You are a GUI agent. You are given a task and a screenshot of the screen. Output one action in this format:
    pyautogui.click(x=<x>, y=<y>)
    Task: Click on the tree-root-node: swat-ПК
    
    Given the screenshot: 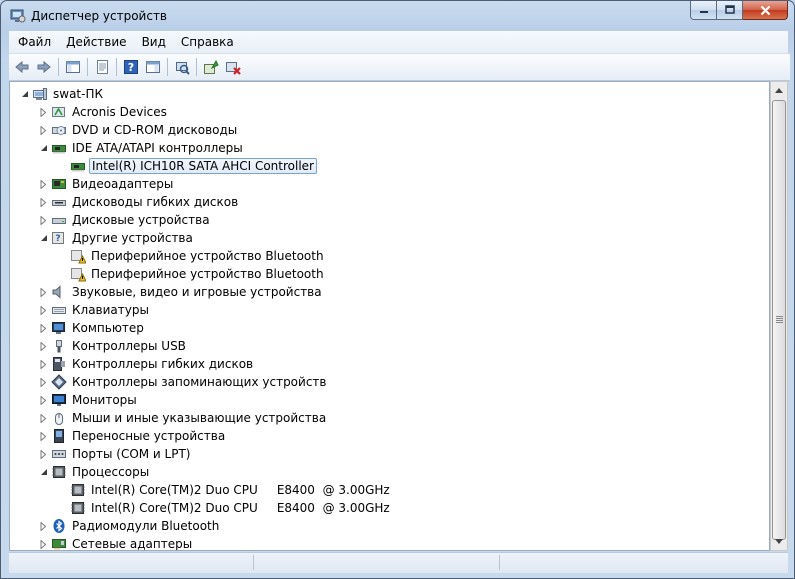 What is the action you would take?
    pyautogui.click(x=62, y=94)
    